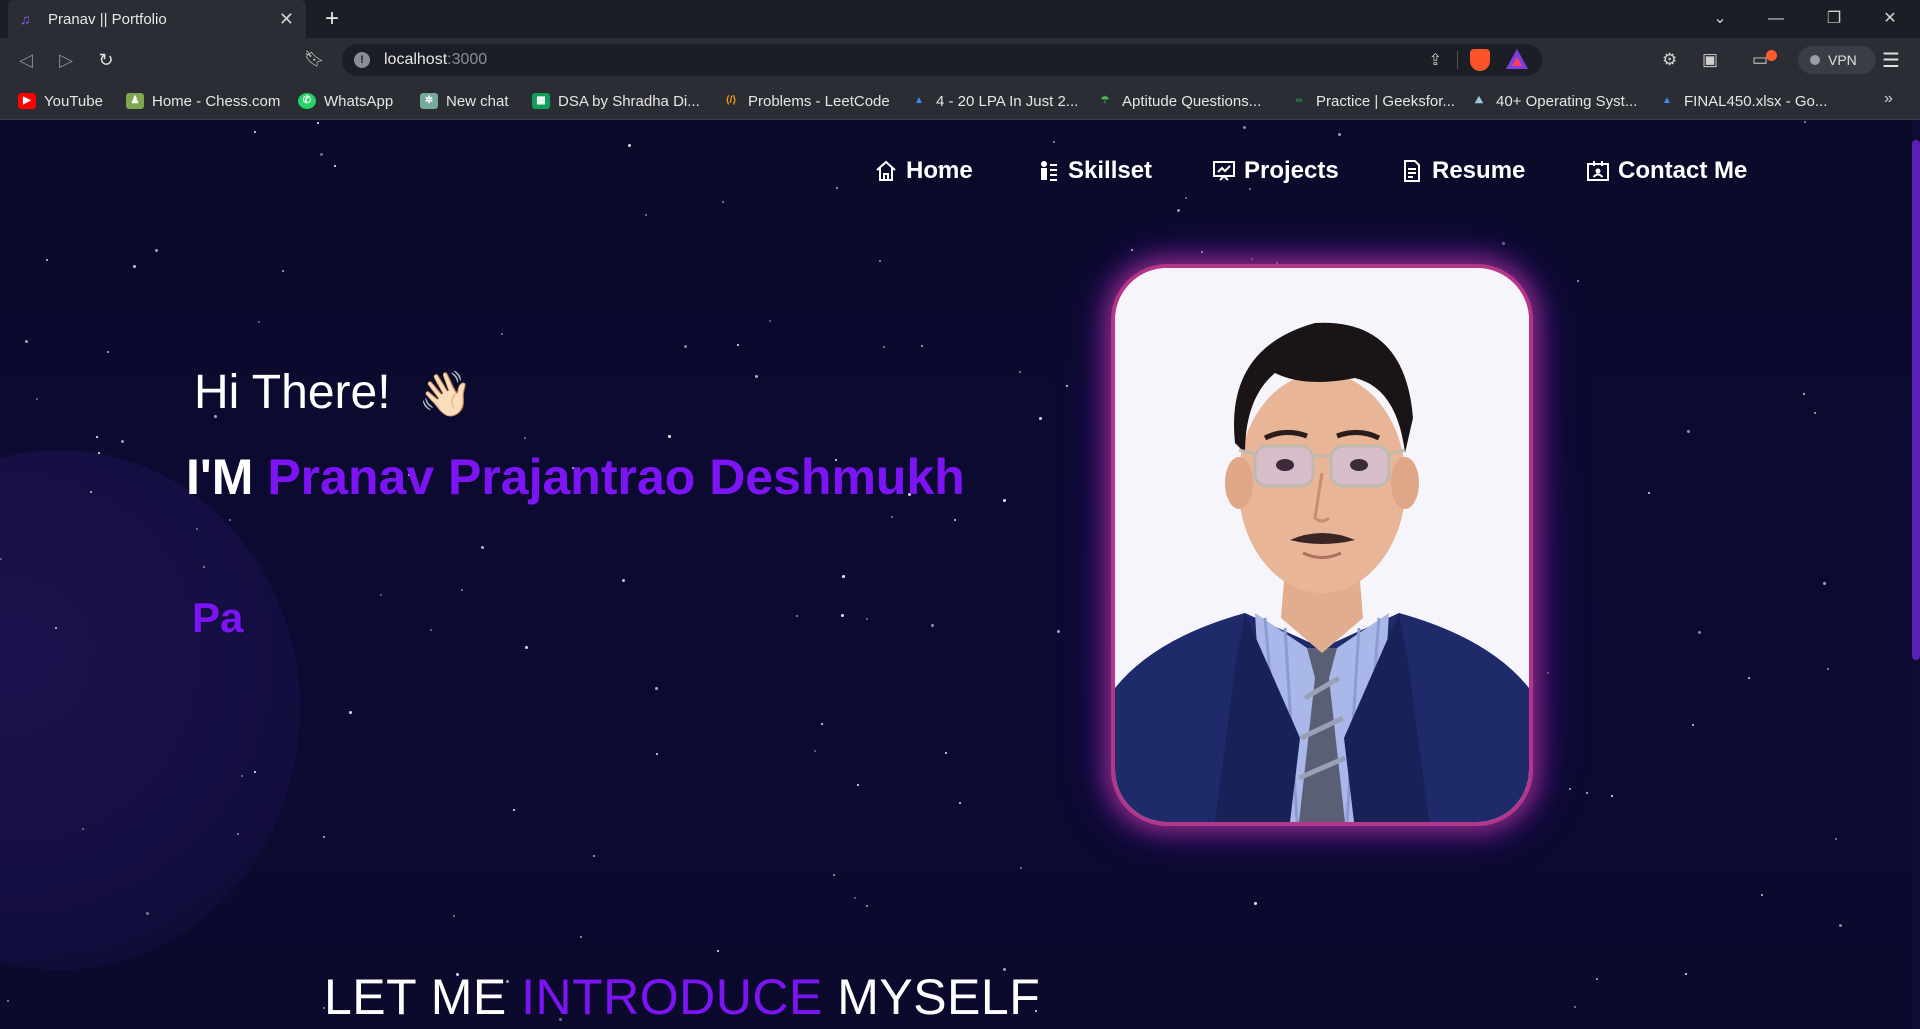  What do you see at coordinates (66, 60) in the screenshot?
I see `forward-button: ▷` at bounding box center [66, 60].